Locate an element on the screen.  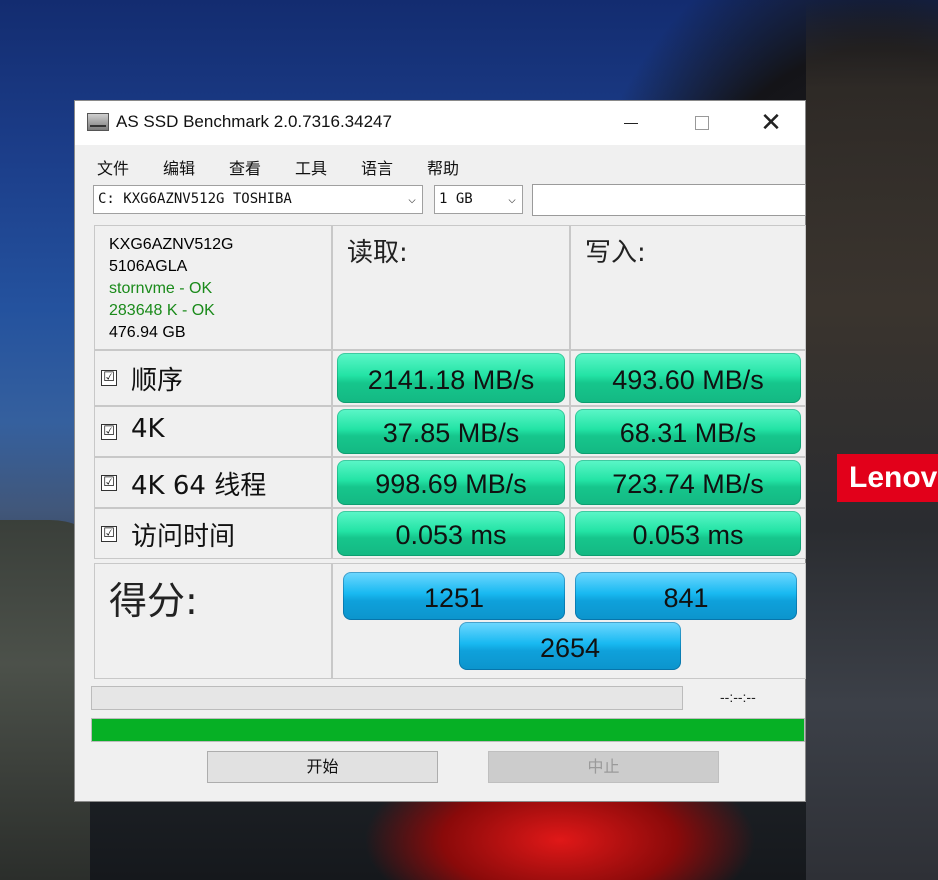
menu-edit: 编辑 is located at coordinates (179, 167).